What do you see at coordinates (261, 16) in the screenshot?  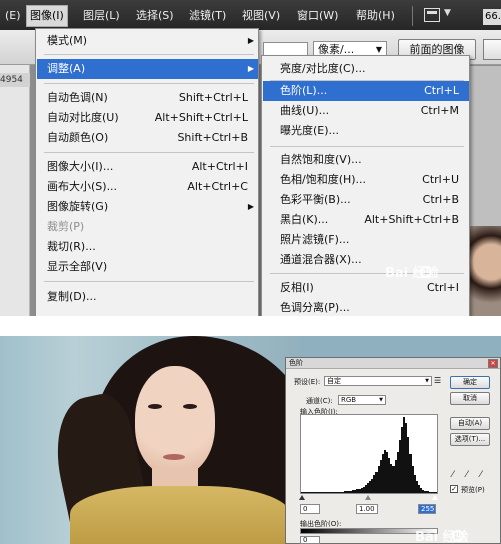 I see `menu-view: 视图(V)` at bounding box center [261, 16].